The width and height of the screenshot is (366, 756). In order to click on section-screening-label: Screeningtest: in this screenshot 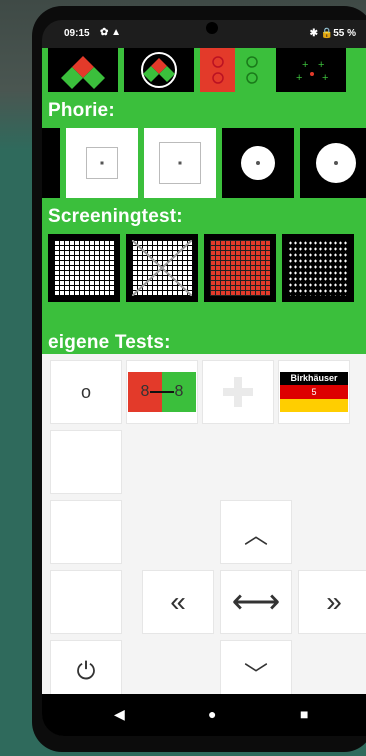, I will do `click(115, 216)`.